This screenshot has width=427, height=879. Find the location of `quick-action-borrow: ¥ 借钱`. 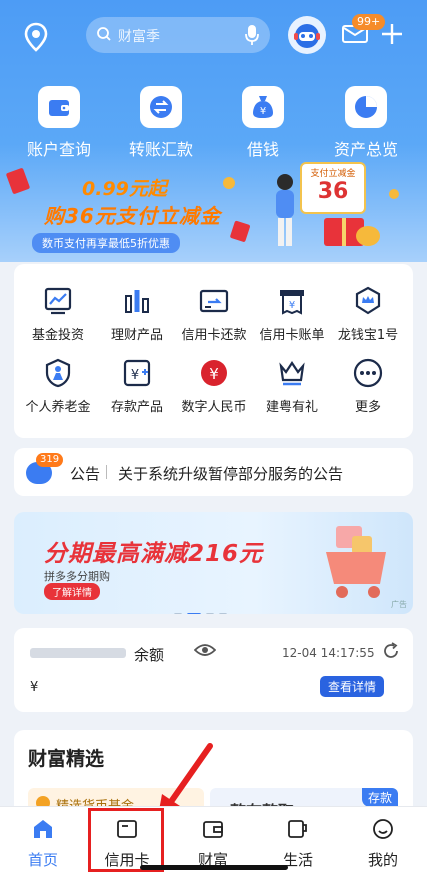

quick-action-borrow: ¥ 借钱 is located at coordinates (263, 123).